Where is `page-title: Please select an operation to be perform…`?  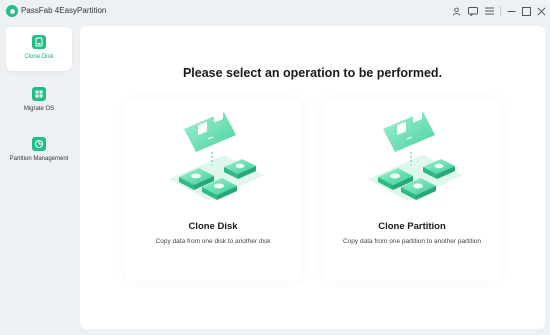
page-title: Please select an operation to be perform… is located at coordinates (312, 73).